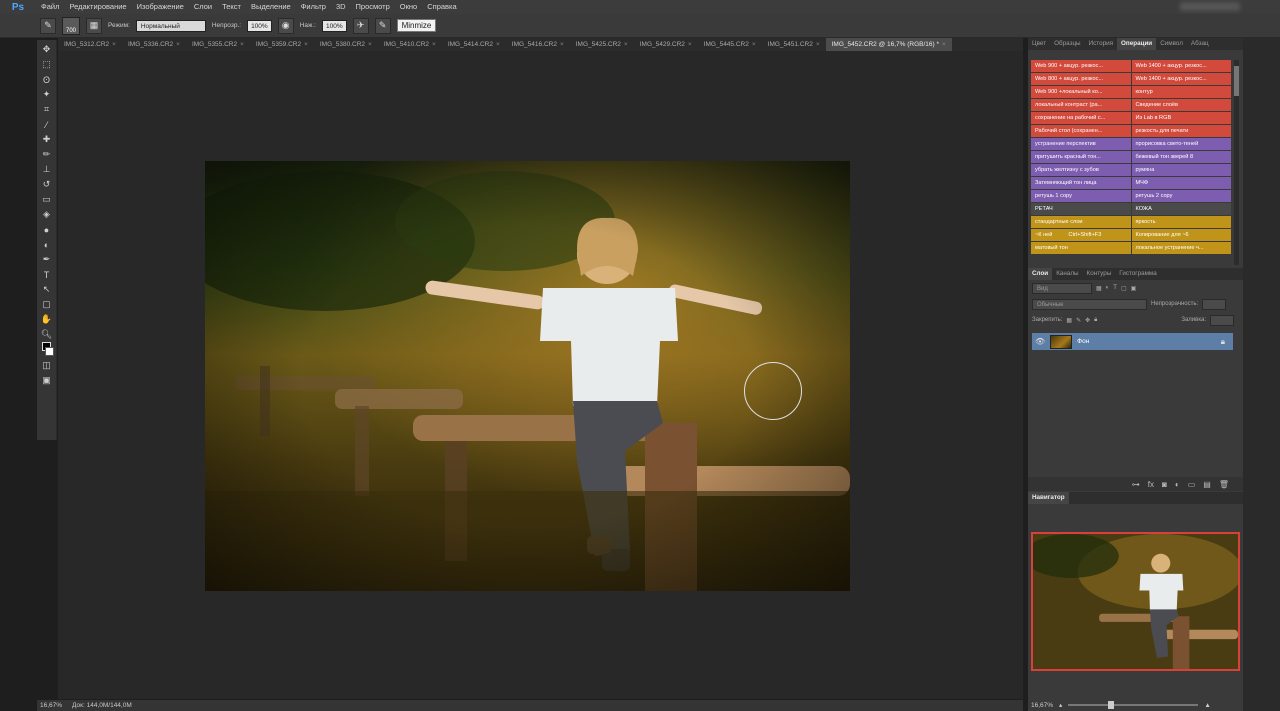 Image resolution: width=1280 pixels, height=711 pixels. Describe the element at coordinates (1135, 601) in the screenshot. I see `navigator-thumbnail` at that location.